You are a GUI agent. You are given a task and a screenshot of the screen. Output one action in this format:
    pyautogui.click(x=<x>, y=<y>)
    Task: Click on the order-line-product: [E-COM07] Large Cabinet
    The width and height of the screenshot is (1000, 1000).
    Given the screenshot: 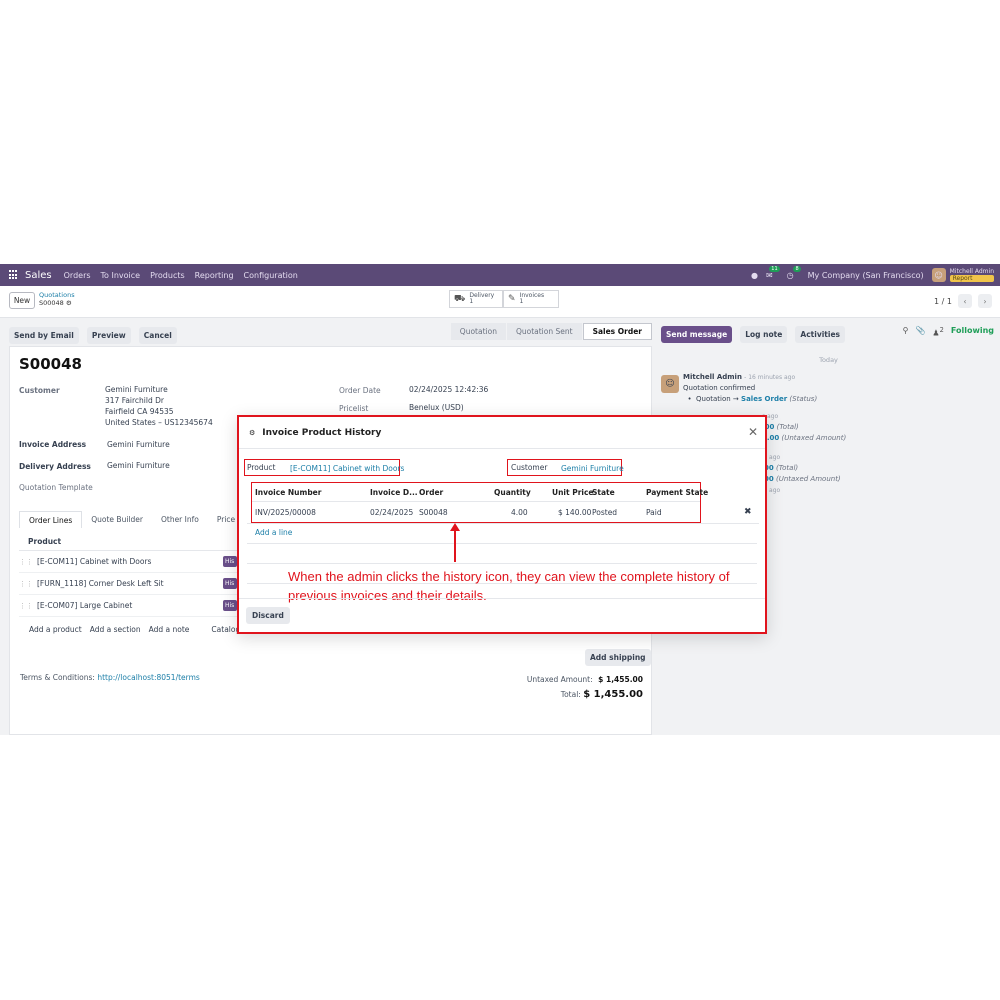 What is the action you would take?
    pyautogui.click(x=84, y=605)
    